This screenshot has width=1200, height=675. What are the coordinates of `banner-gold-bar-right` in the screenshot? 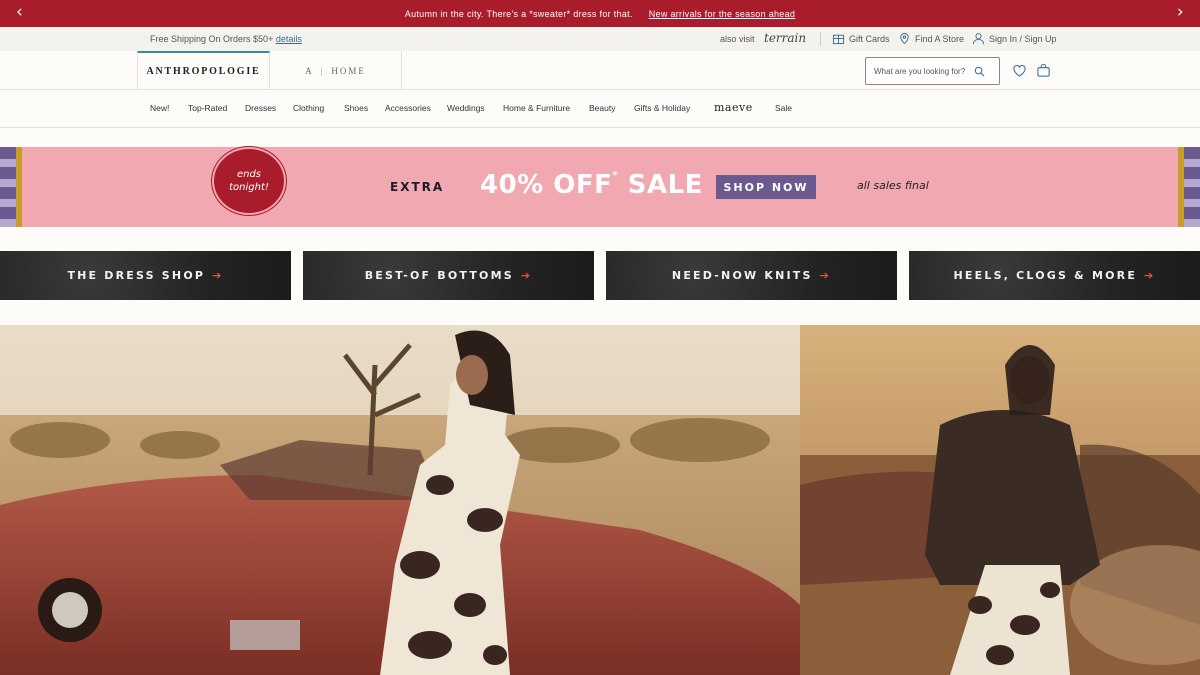 It's located at (1181, 187).